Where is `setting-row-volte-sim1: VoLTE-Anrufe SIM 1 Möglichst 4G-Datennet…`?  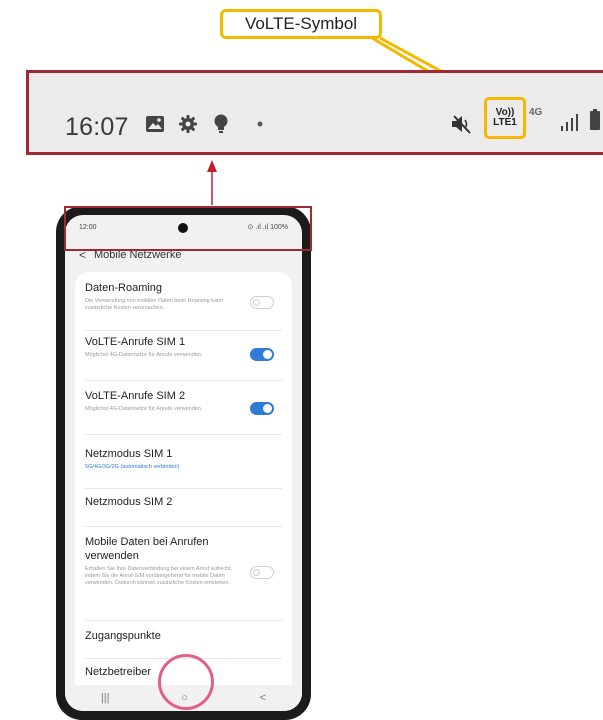 setting-row-volte-sim1: VoLTE-Anrufe SIM 1 Möglichst 4G-Datennet… is located at coordinates (183, 358).